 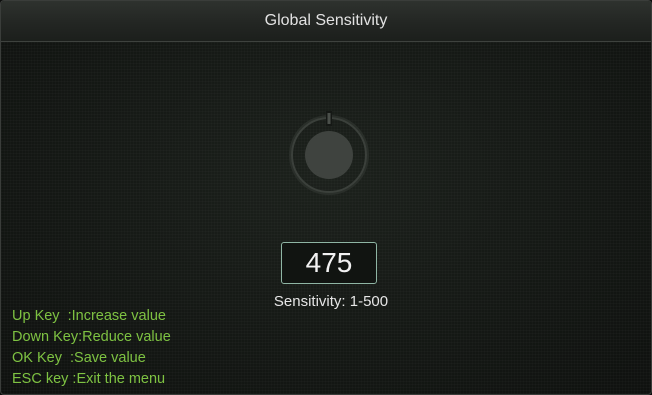 I want to click on help-esc-key: ESC key :Exit the menu, so click(x=89, y=379).